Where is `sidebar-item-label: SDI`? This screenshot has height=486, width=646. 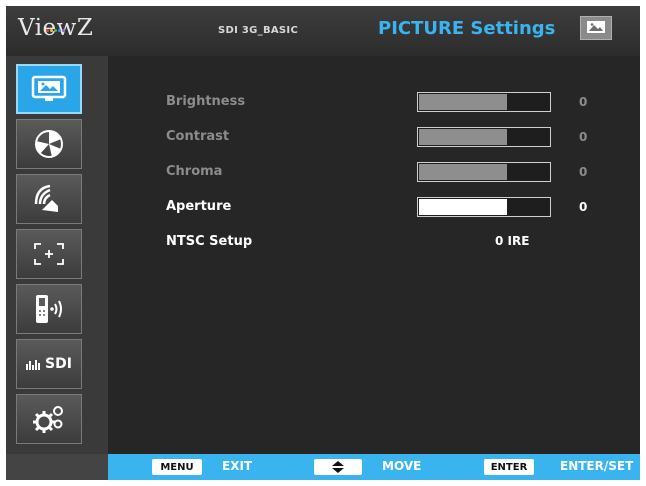
sidebar-item-label: SDI is located at coordinates (58, 364).